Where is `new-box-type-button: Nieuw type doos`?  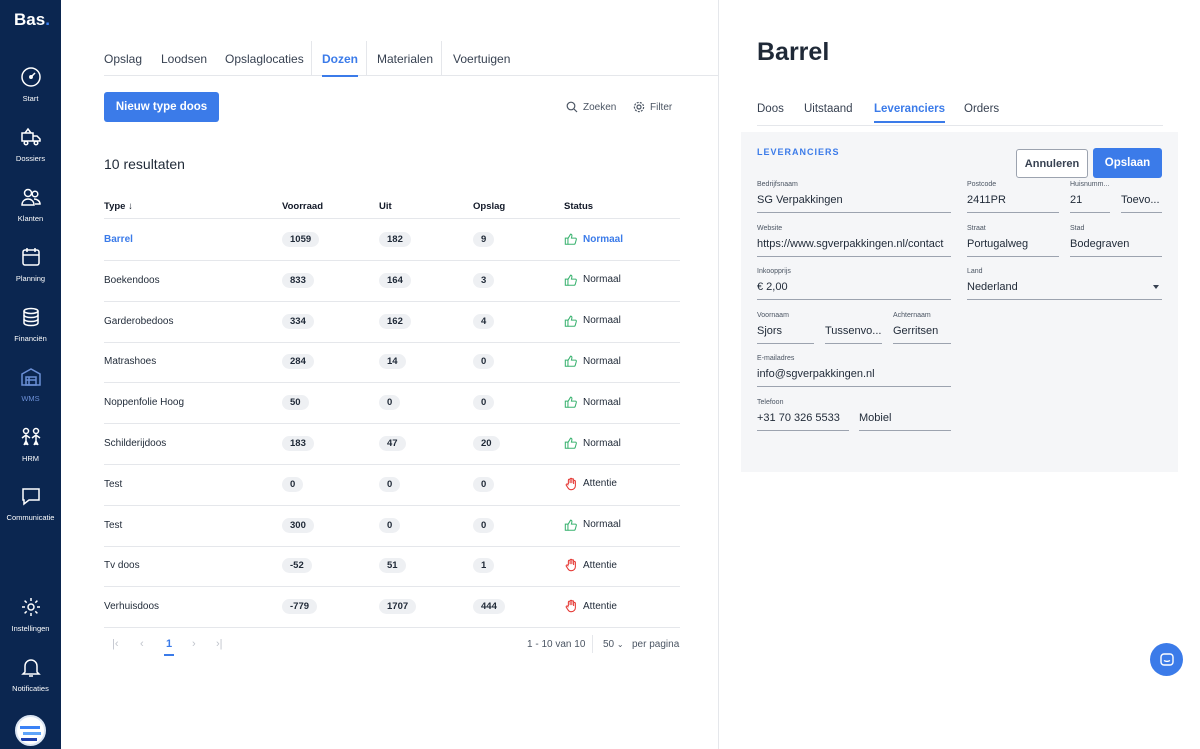 new-box-type-button: Nieuw type doos is located at coordinates (161, 107).